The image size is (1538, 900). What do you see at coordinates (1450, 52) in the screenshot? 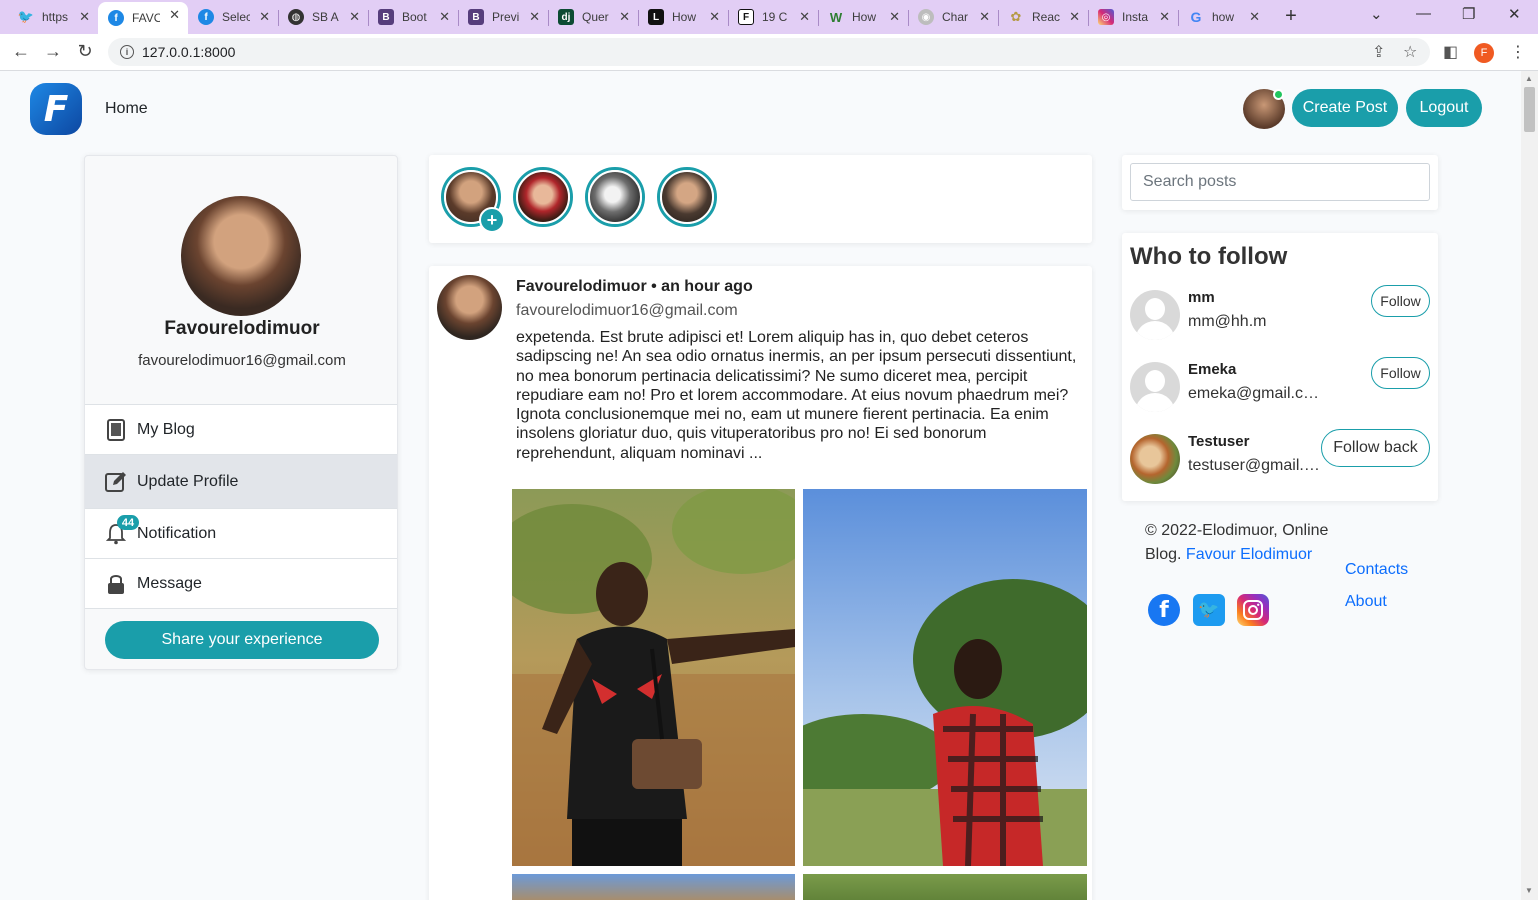
I see `side-panel-icon: ◧` at bounding box center [1450, 52].